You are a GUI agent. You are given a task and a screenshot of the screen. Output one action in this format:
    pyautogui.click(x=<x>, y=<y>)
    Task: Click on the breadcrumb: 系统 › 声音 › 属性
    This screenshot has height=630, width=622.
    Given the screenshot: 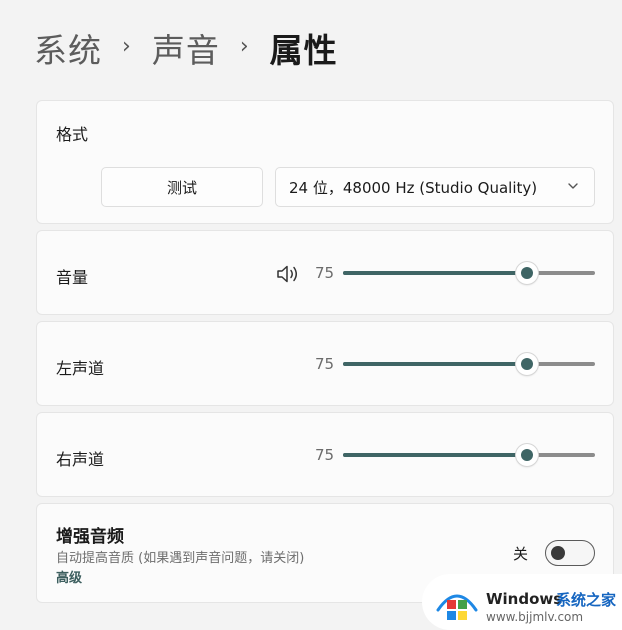 What is the action you would take?
    pyautogui.click(x=186, y=48)
    